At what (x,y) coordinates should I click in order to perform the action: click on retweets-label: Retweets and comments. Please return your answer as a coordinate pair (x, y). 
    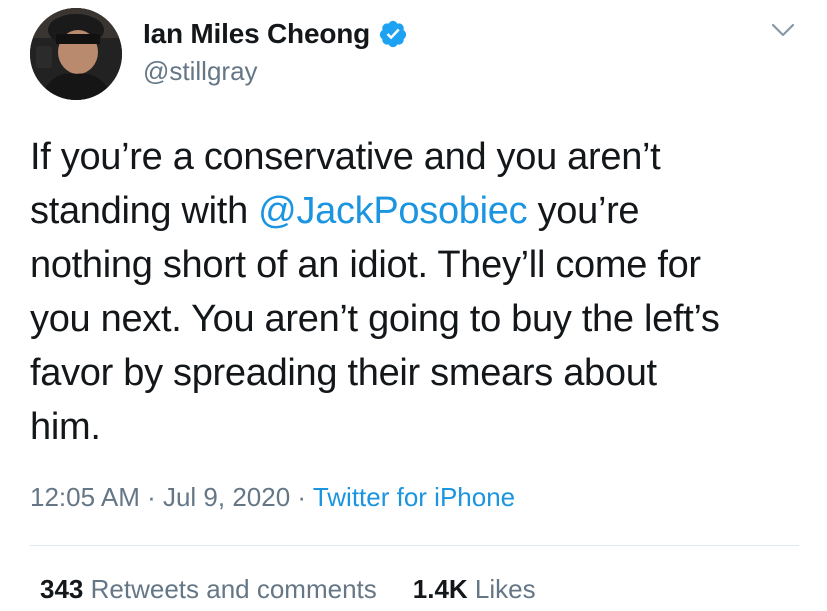
    Looking at the image, I should click on (233, 589).